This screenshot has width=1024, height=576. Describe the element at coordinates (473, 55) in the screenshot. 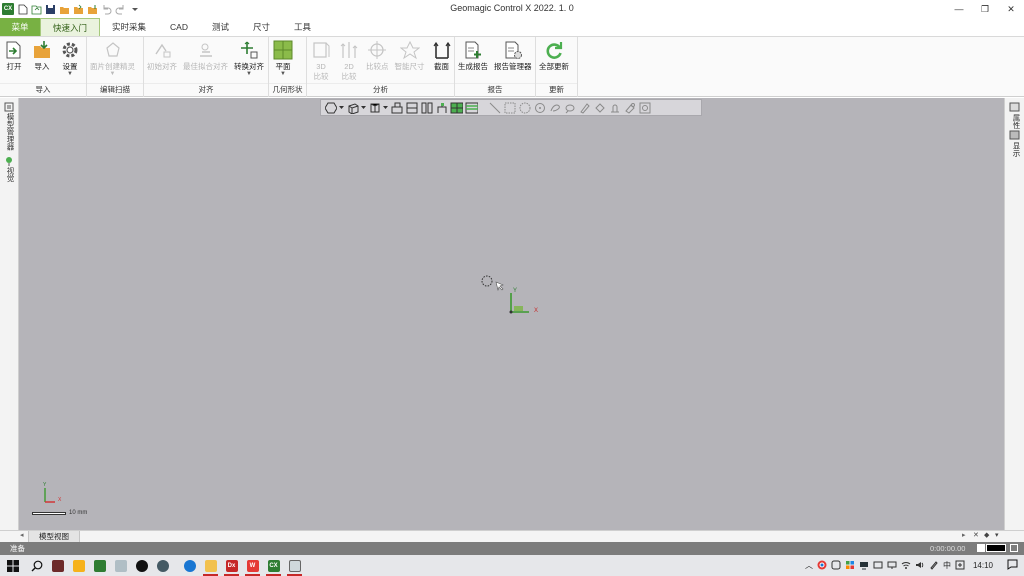

I see `generate-report-button: 生成报告` at that location.